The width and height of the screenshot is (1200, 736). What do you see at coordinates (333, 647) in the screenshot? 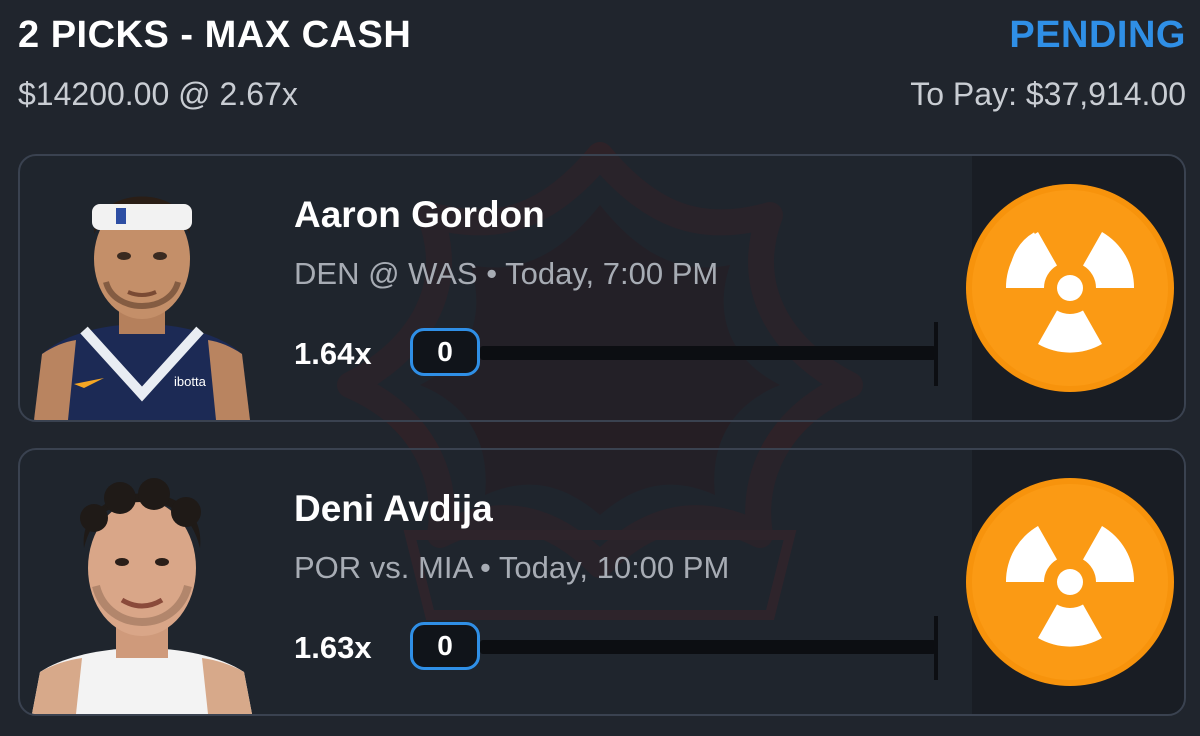
I see `pick-multiplier: 1.63x` at bounding box center [333, 647].